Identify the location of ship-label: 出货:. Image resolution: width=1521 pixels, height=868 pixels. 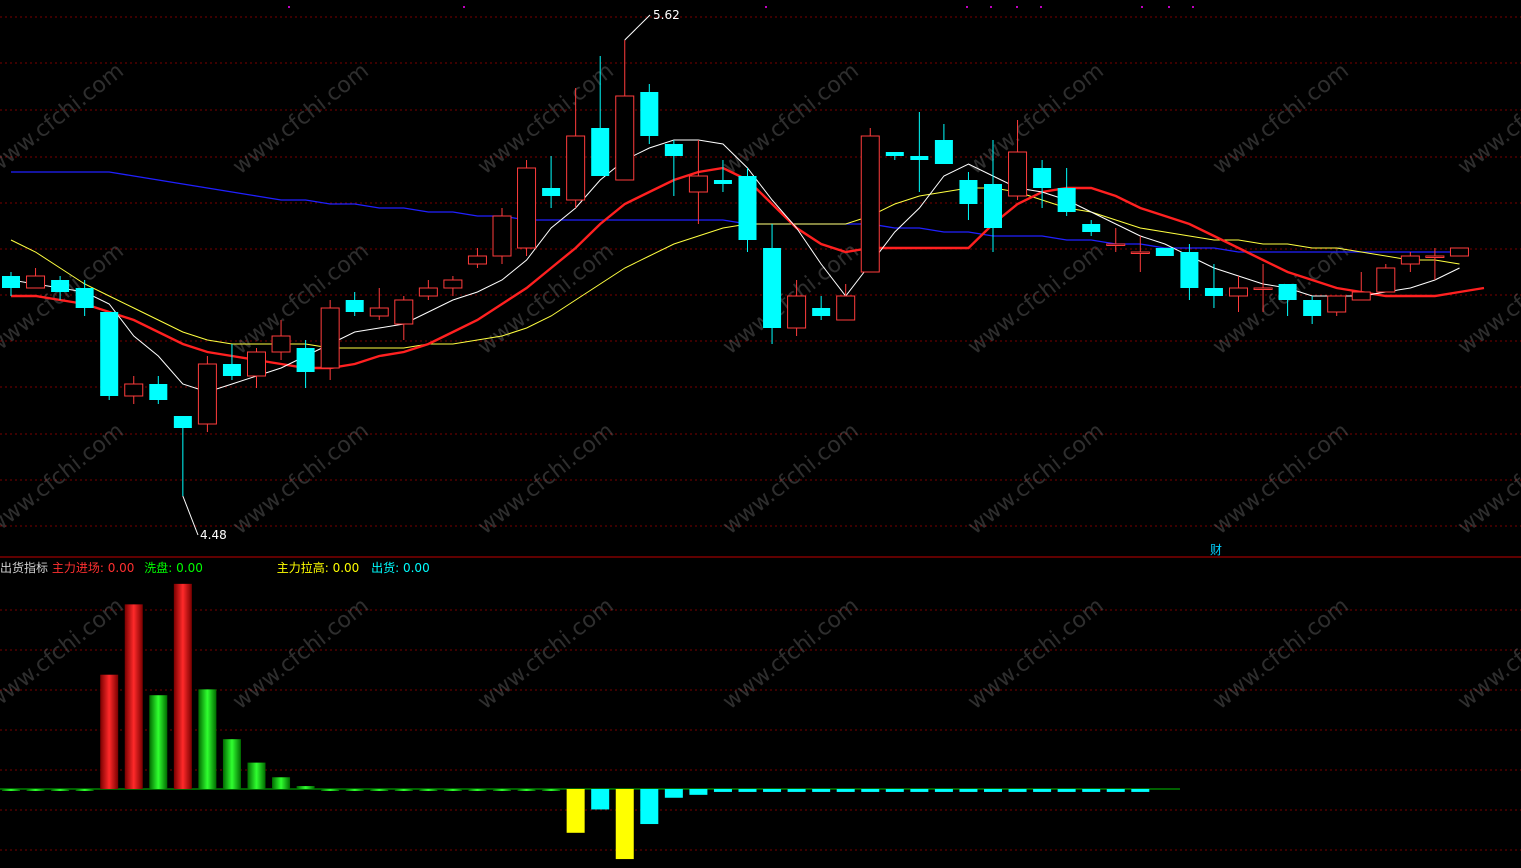
(385, 568).